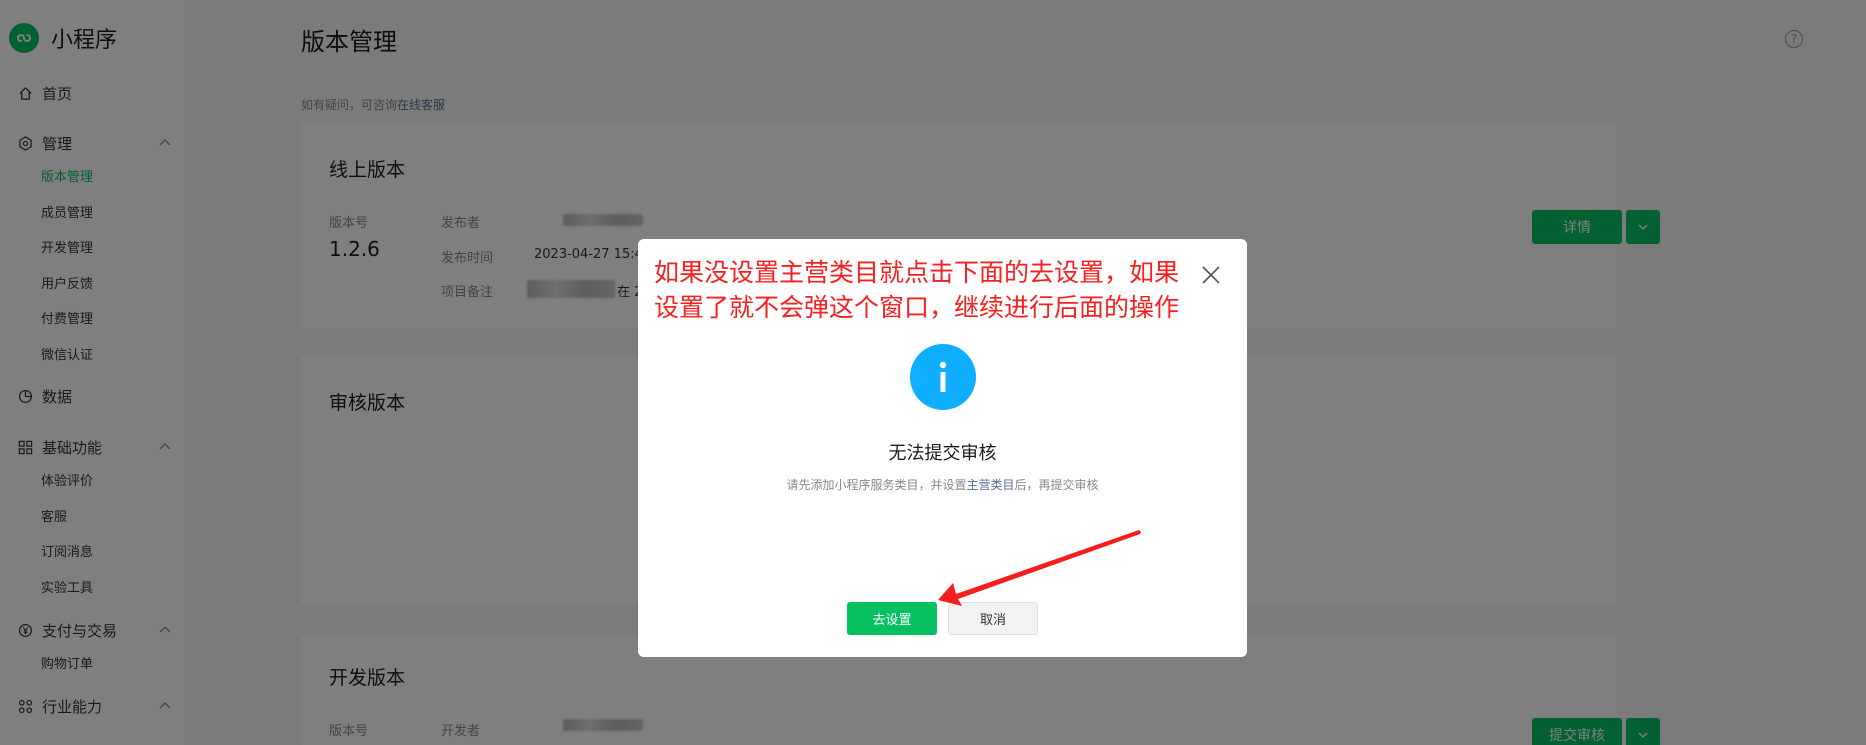 Image resolution: width=1866 pixels, height=745 pixels. What do you see at coordinates (1056, 485) in the screenshot?
I see `desc-text: 后，再提交审核` at bounding box center [1056, 485].